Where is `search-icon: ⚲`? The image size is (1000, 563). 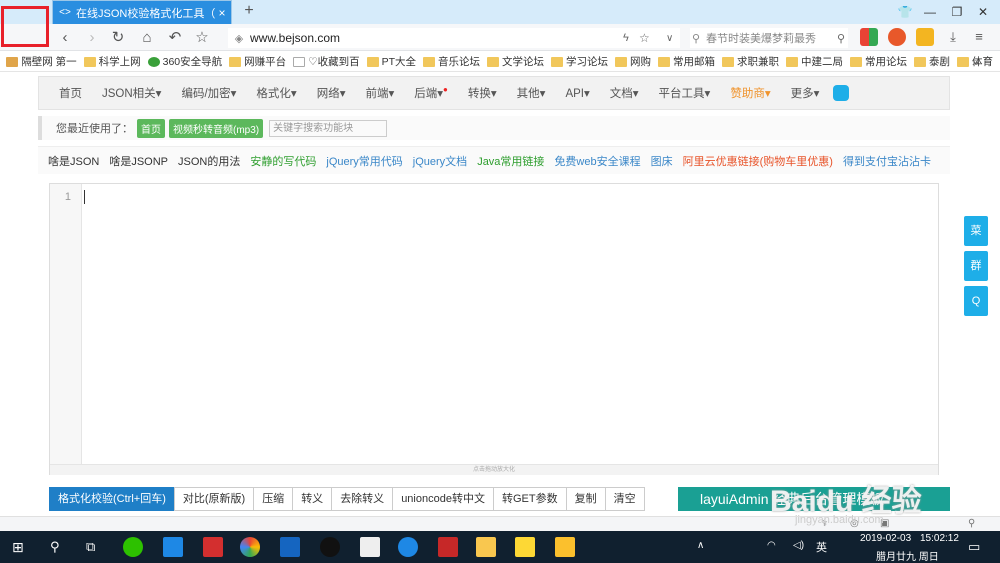
search-icon: ⚲ is located at coordinates (55, 547).